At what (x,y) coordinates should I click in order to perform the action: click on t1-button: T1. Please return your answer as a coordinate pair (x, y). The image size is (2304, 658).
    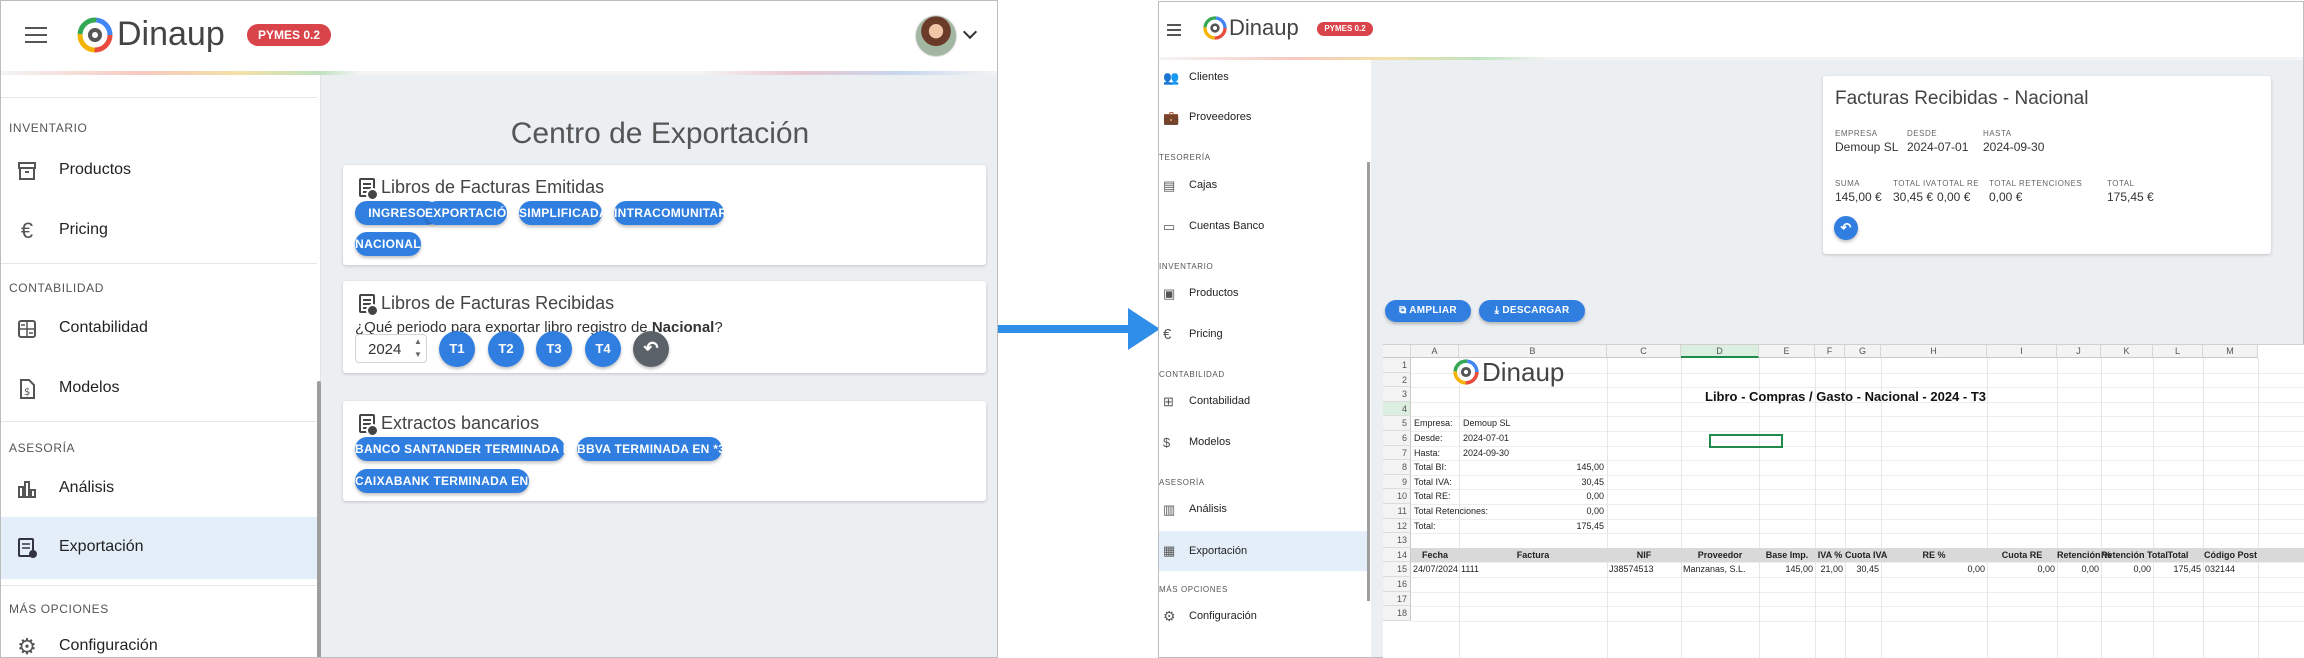
    Looking at the image, I should click on (457, 349).